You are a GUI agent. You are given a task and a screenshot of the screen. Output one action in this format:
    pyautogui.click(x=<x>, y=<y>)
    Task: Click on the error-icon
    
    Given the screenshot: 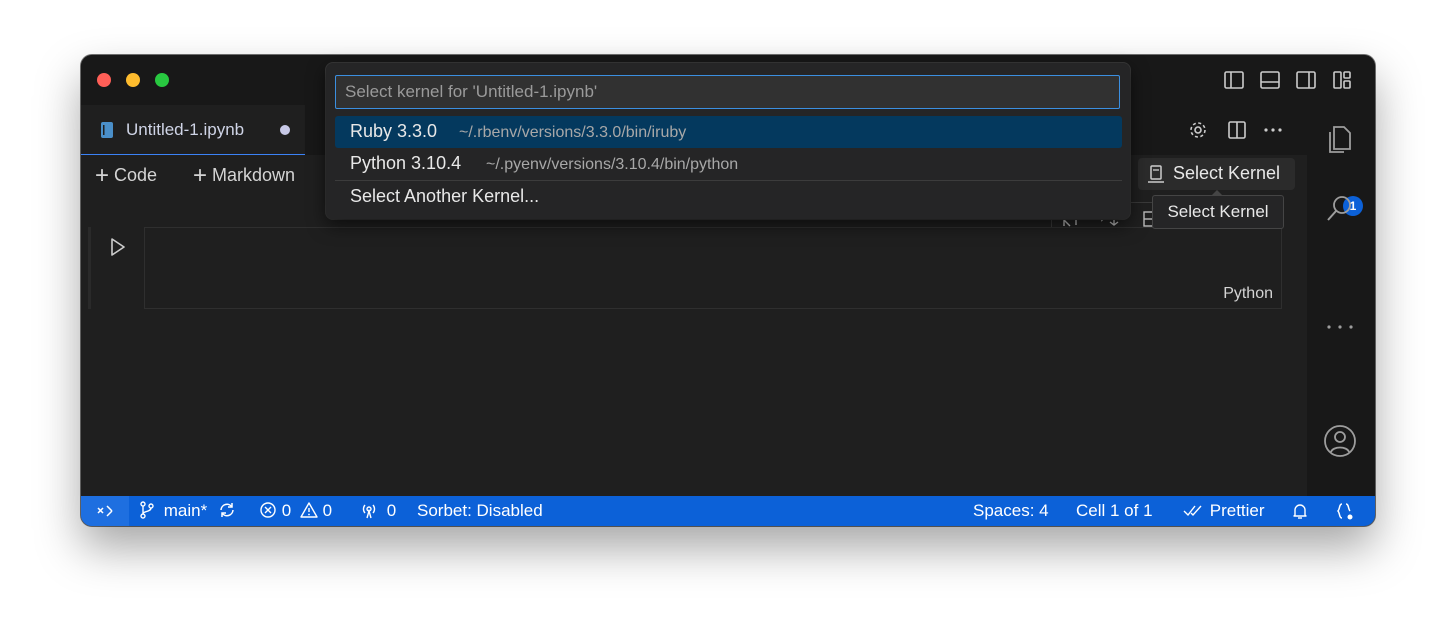 What is the action you would take?
    pyautogui.click(x=268, y=510)
    